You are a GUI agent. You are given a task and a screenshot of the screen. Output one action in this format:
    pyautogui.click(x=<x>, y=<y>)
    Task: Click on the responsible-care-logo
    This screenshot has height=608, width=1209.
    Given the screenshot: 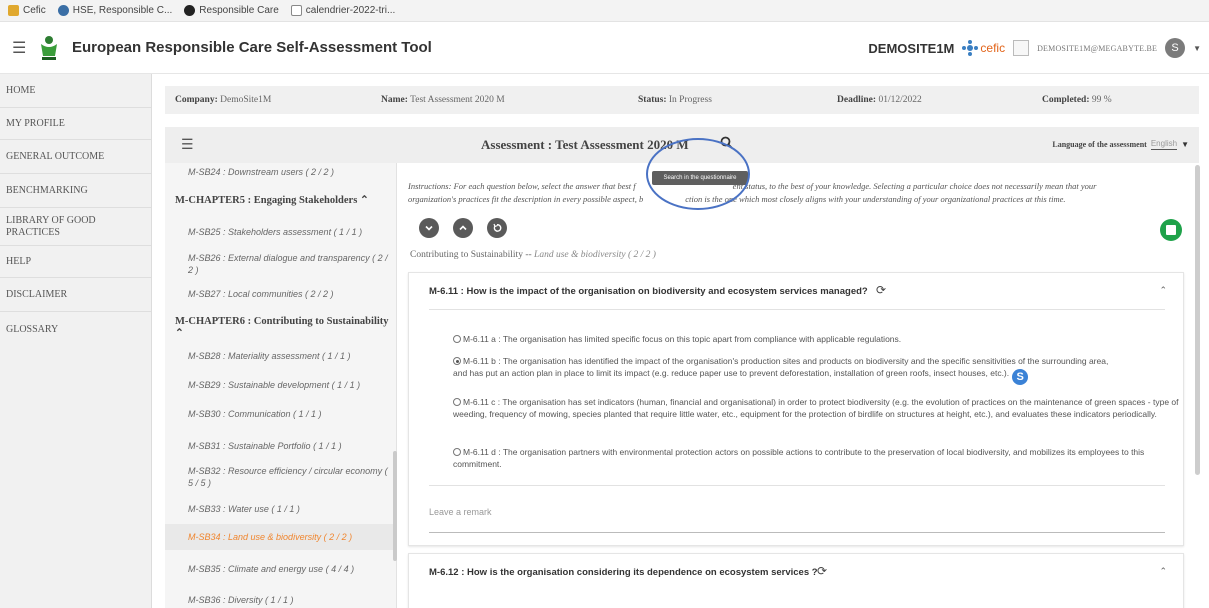 What is the action you would take?
    pyautogui.click(x=49, y=48)
    